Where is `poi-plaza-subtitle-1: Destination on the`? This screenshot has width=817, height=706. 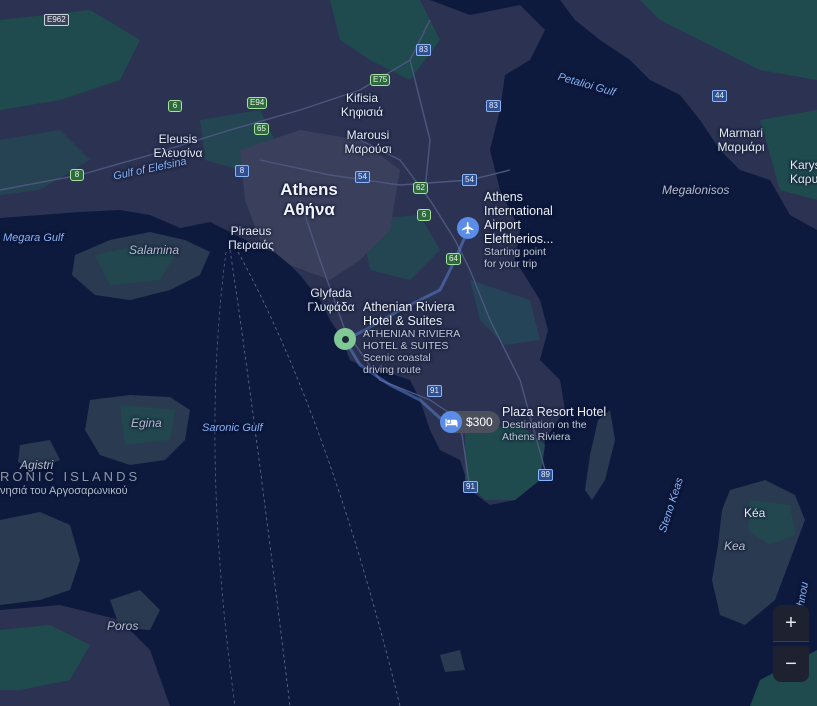 poi-plaza-subtitle-1: Destination on the is located at coordinates (544, 425).